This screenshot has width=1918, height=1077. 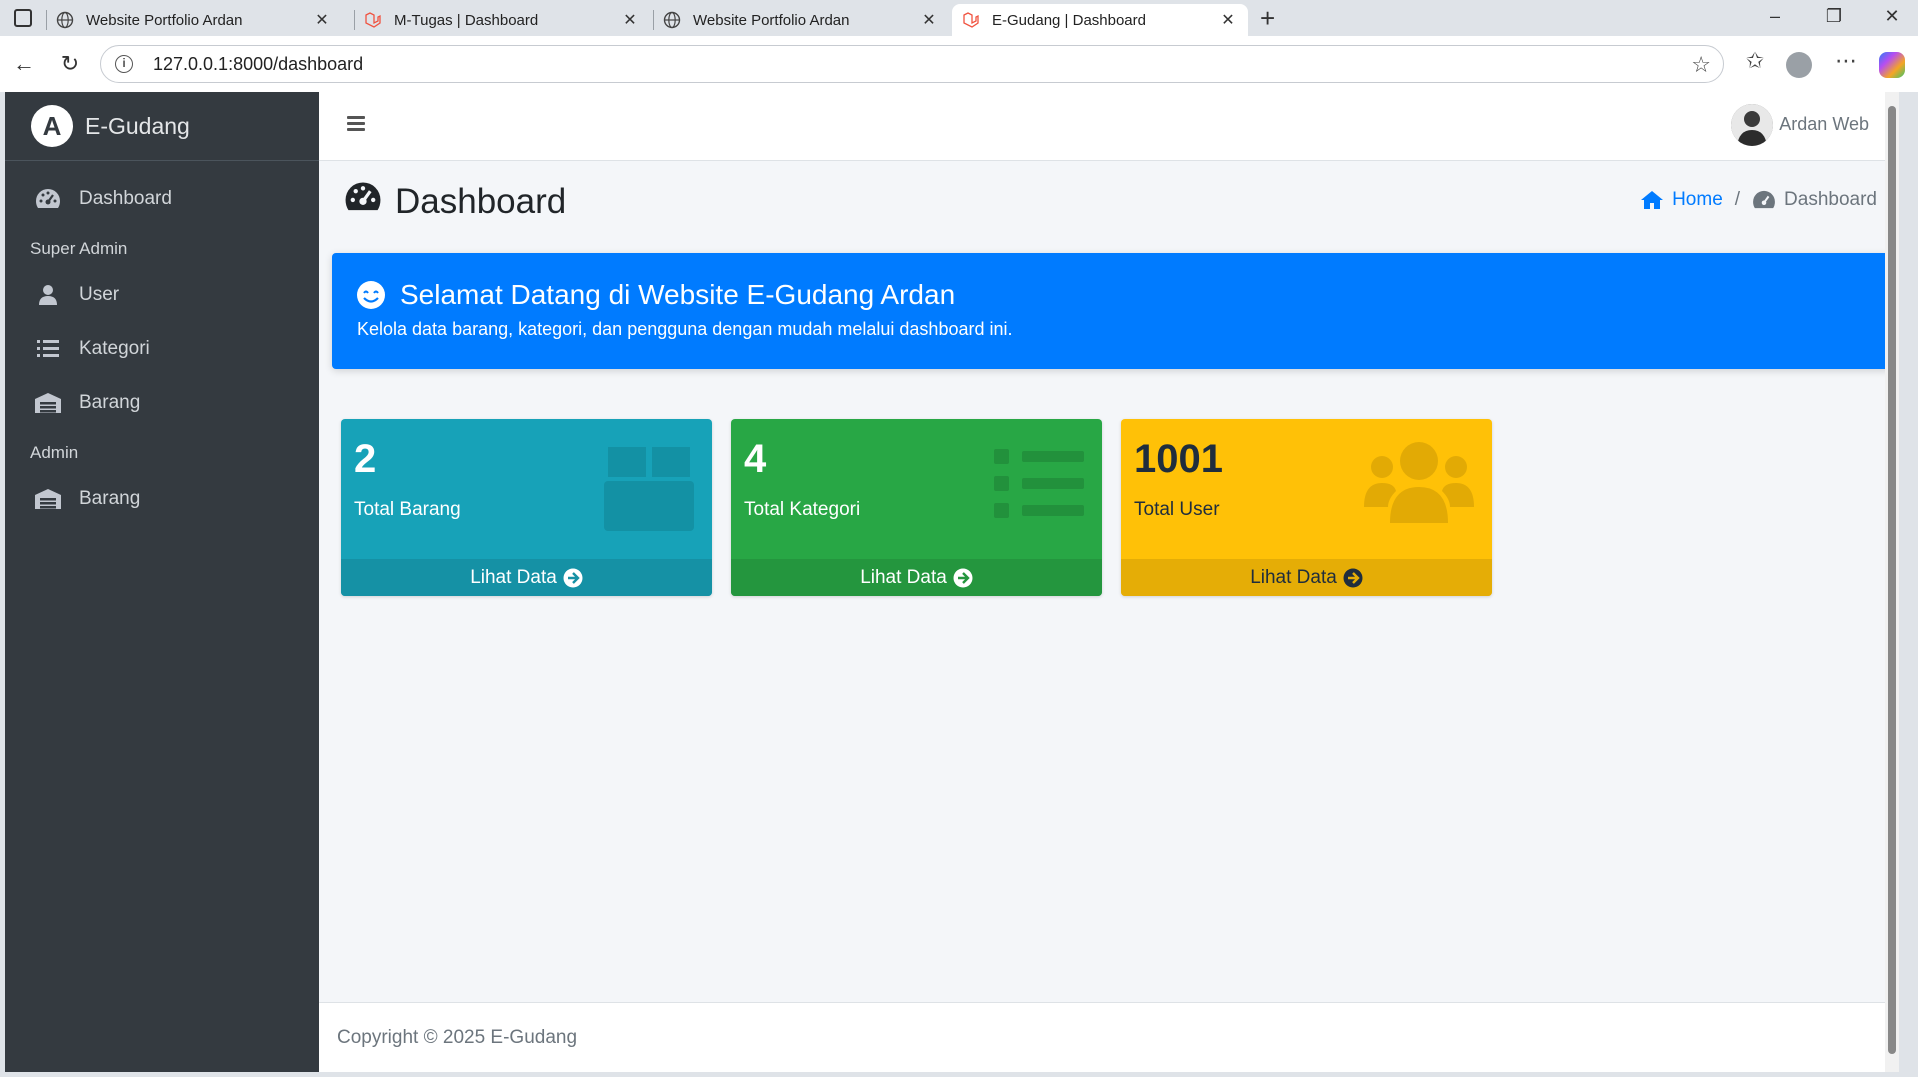 I want to click on sidebar-item-label: User, so click(x=99, y=294).